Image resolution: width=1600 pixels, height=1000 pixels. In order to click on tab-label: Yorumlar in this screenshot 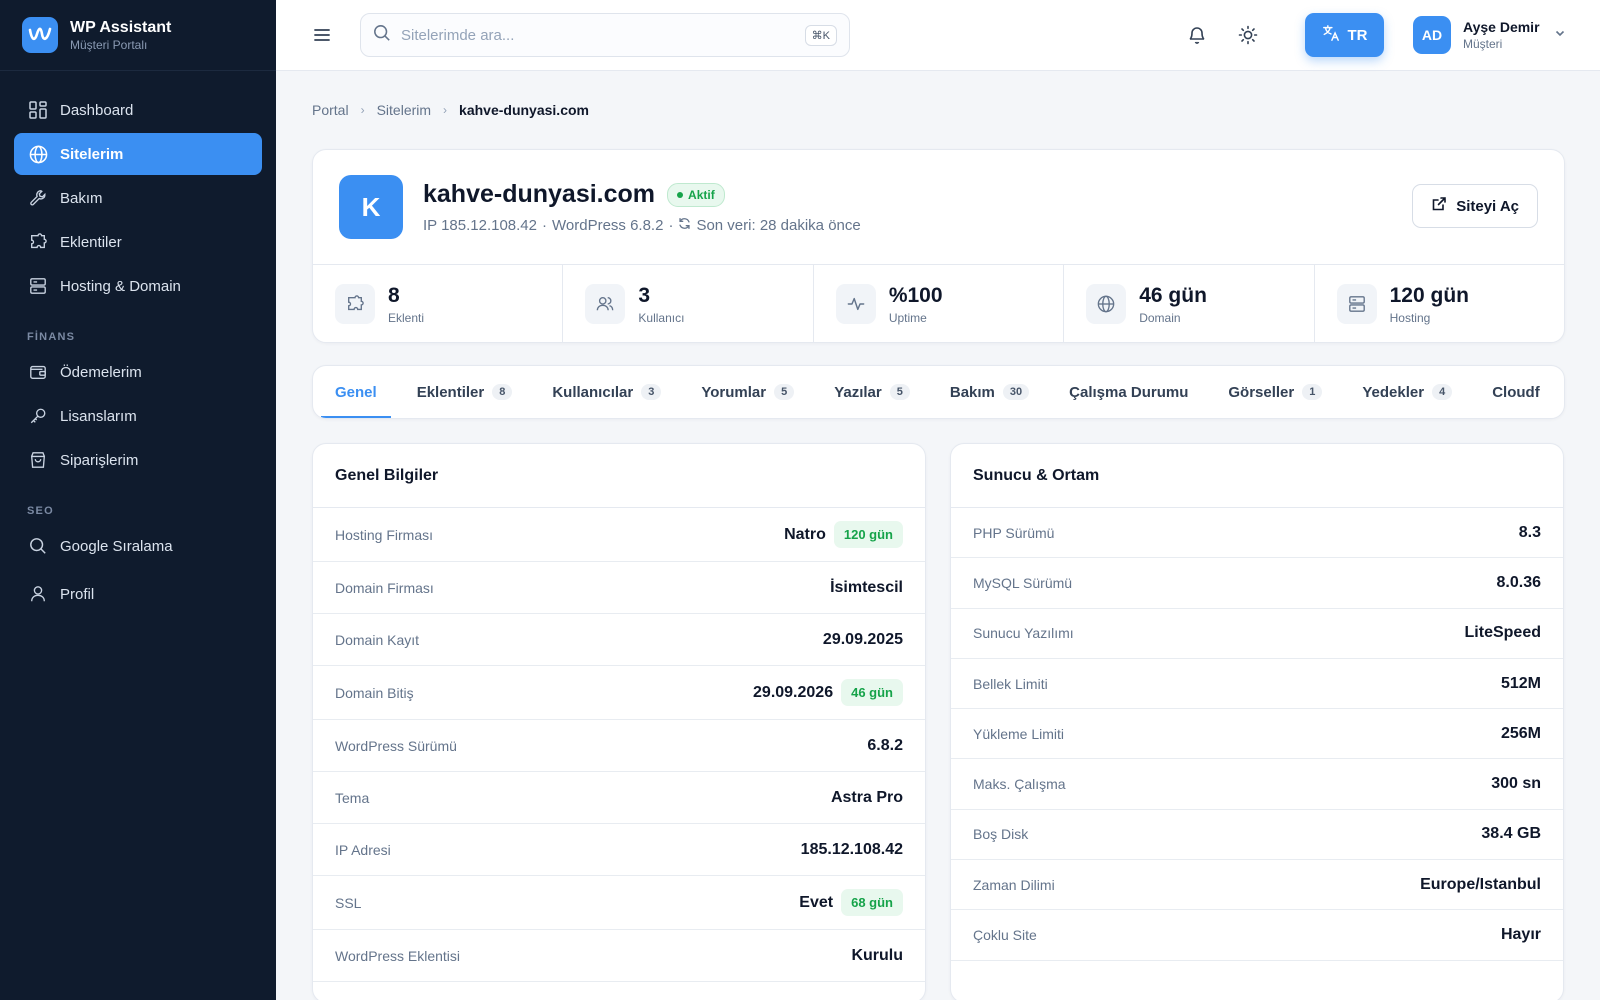, I will do `click(734, 392)`.